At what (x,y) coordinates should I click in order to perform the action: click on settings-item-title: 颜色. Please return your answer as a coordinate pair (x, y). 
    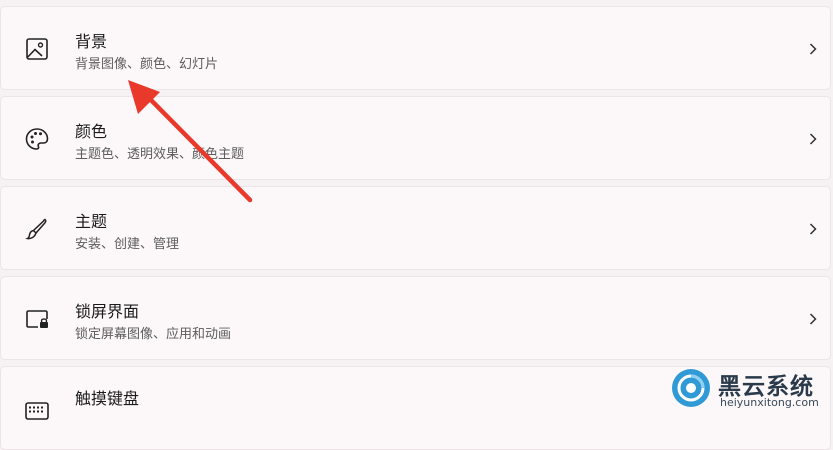
    Looking at the image, I should click on (91, 131).